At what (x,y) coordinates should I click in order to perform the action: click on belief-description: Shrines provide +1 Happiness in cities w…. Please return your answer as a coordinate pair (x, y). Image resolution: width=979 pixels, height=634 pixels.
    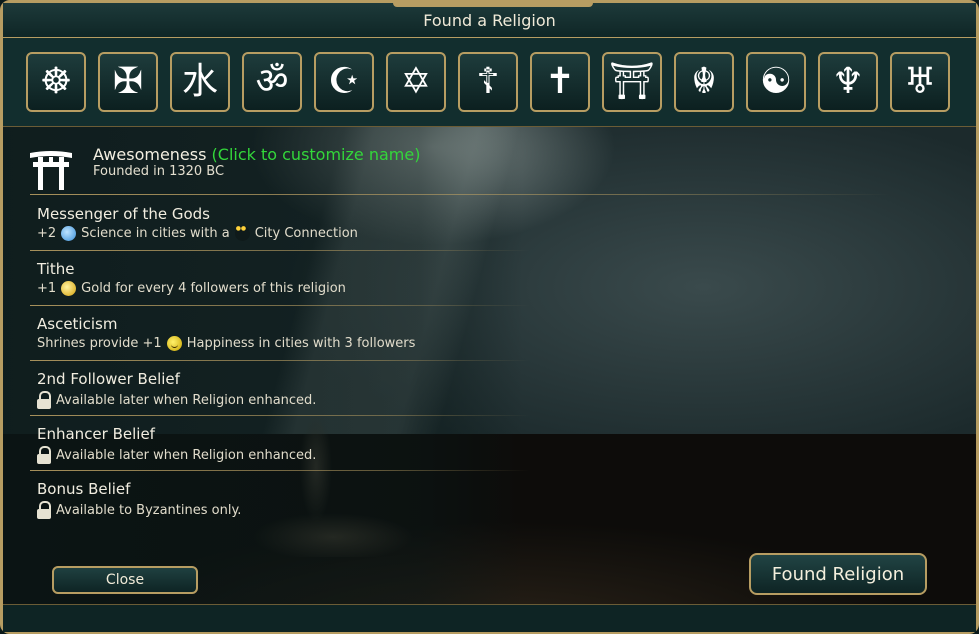
    Looking at the image, I should click on (267, 343).